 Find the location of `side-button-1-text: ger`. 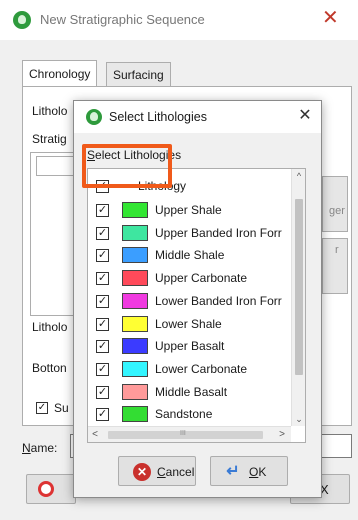

side-button-1-text: ger is located at coordinates (337, 211).